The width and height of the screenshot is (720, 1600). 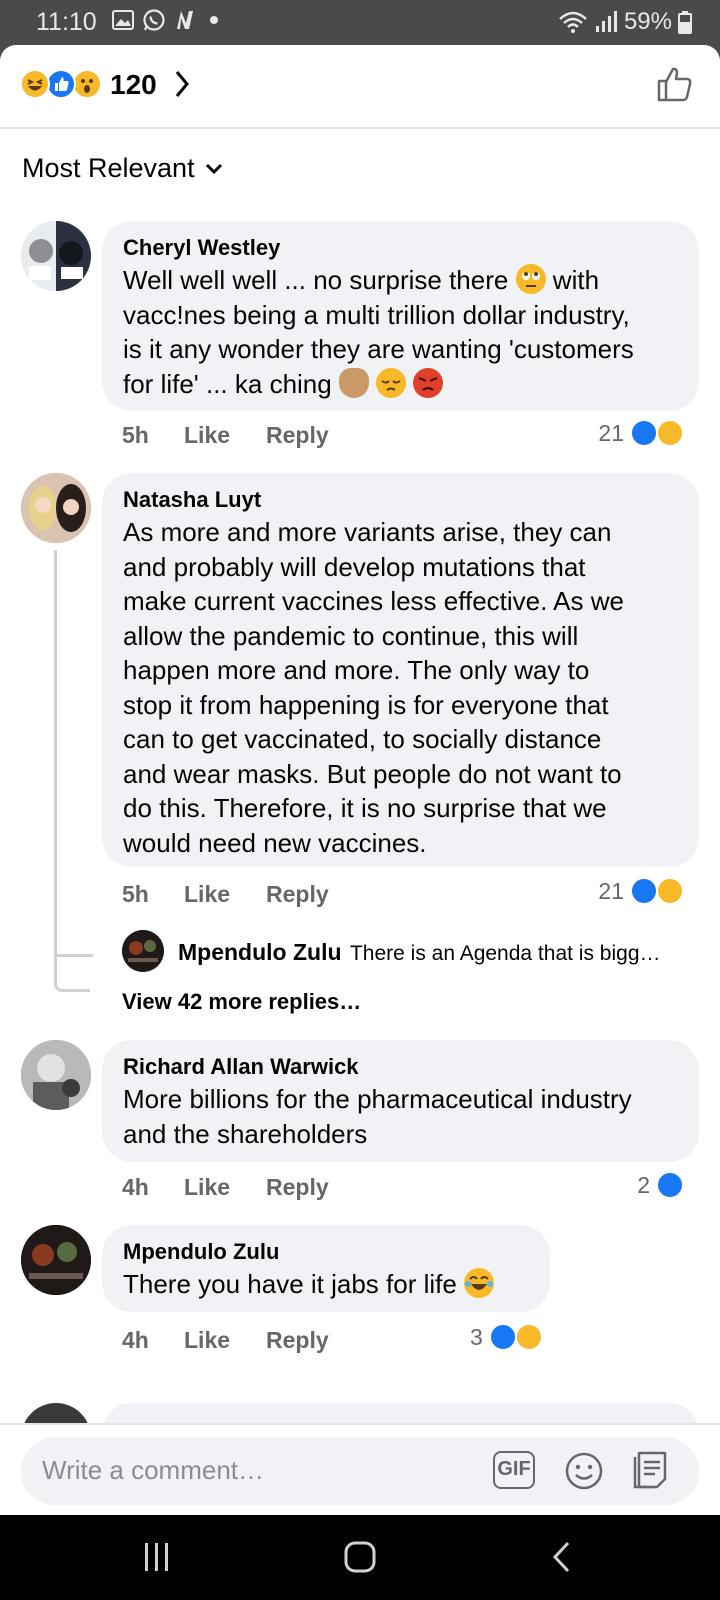 I want to click on comment-author: Natasha Luyt, so click(x=401, y=500).